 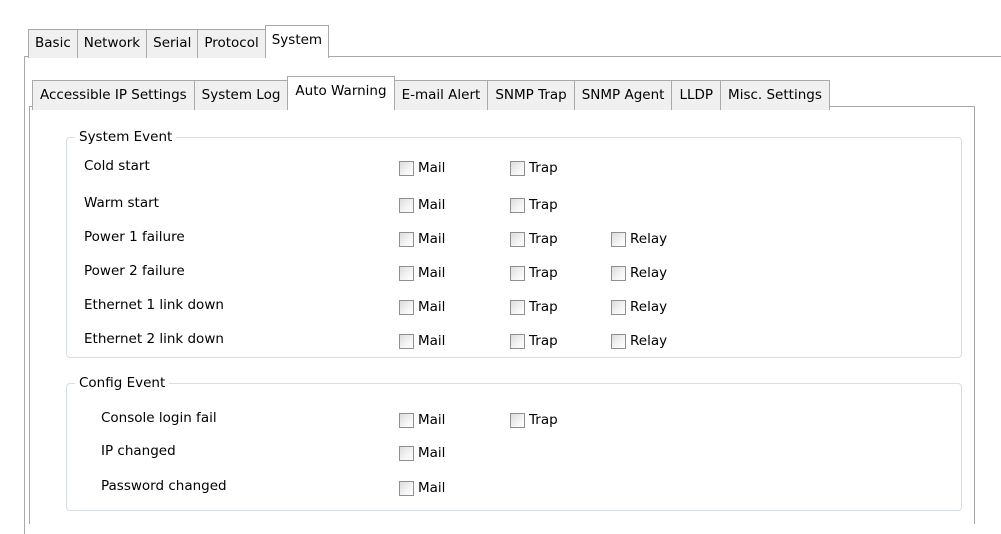 What do you see at coordinates (618, 273) in the screenshot?
I see `system-event-power-2-failure-relay-checkbox-box` at bounding box center [618, 273].